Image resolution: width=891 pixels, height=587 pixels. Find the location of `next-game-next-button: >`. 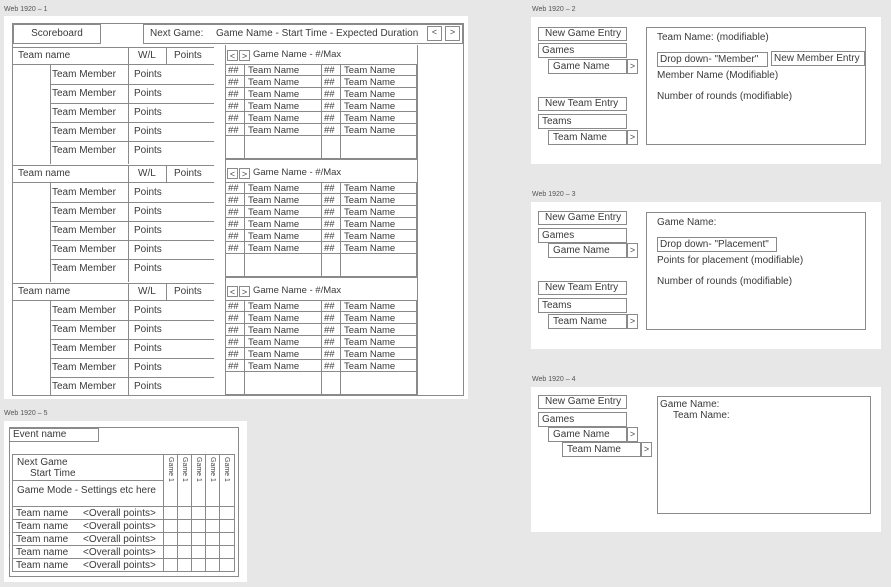

next-game-next-button: > is located at coordinates (452, 33).